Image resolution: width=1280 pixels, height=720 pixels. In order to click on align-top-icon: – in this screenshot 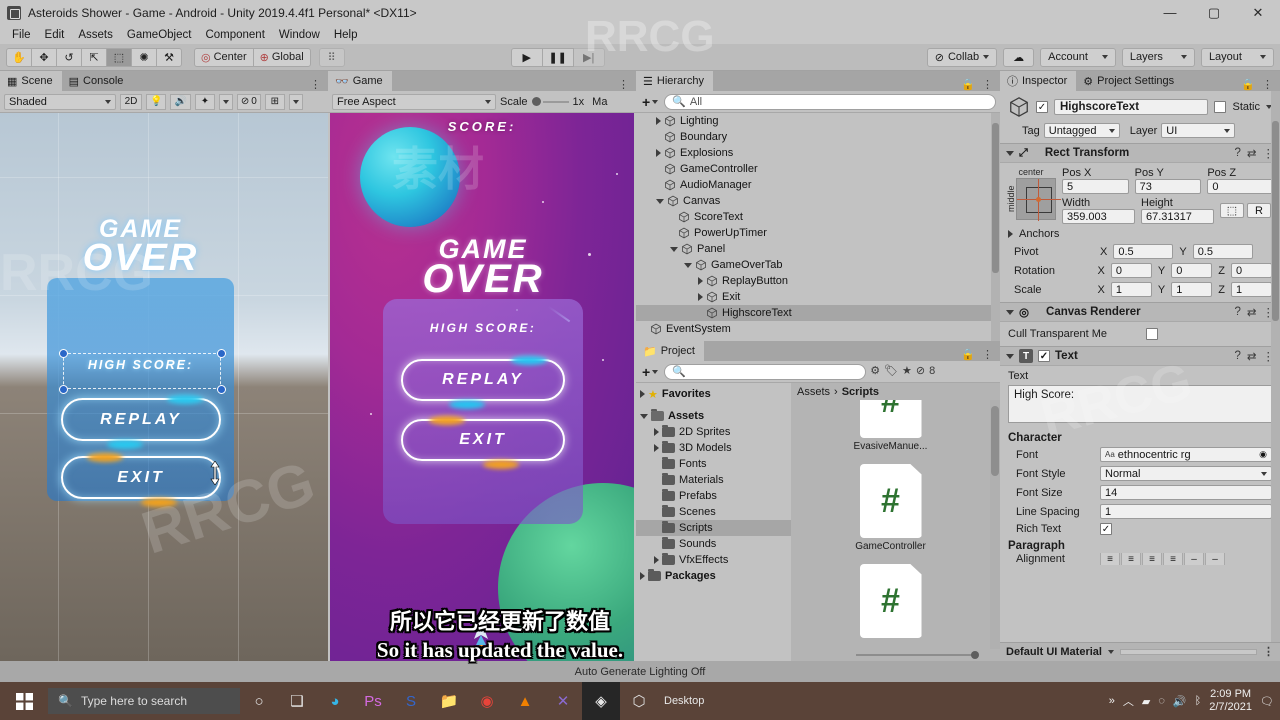, I will do `click(1194, 559)`.